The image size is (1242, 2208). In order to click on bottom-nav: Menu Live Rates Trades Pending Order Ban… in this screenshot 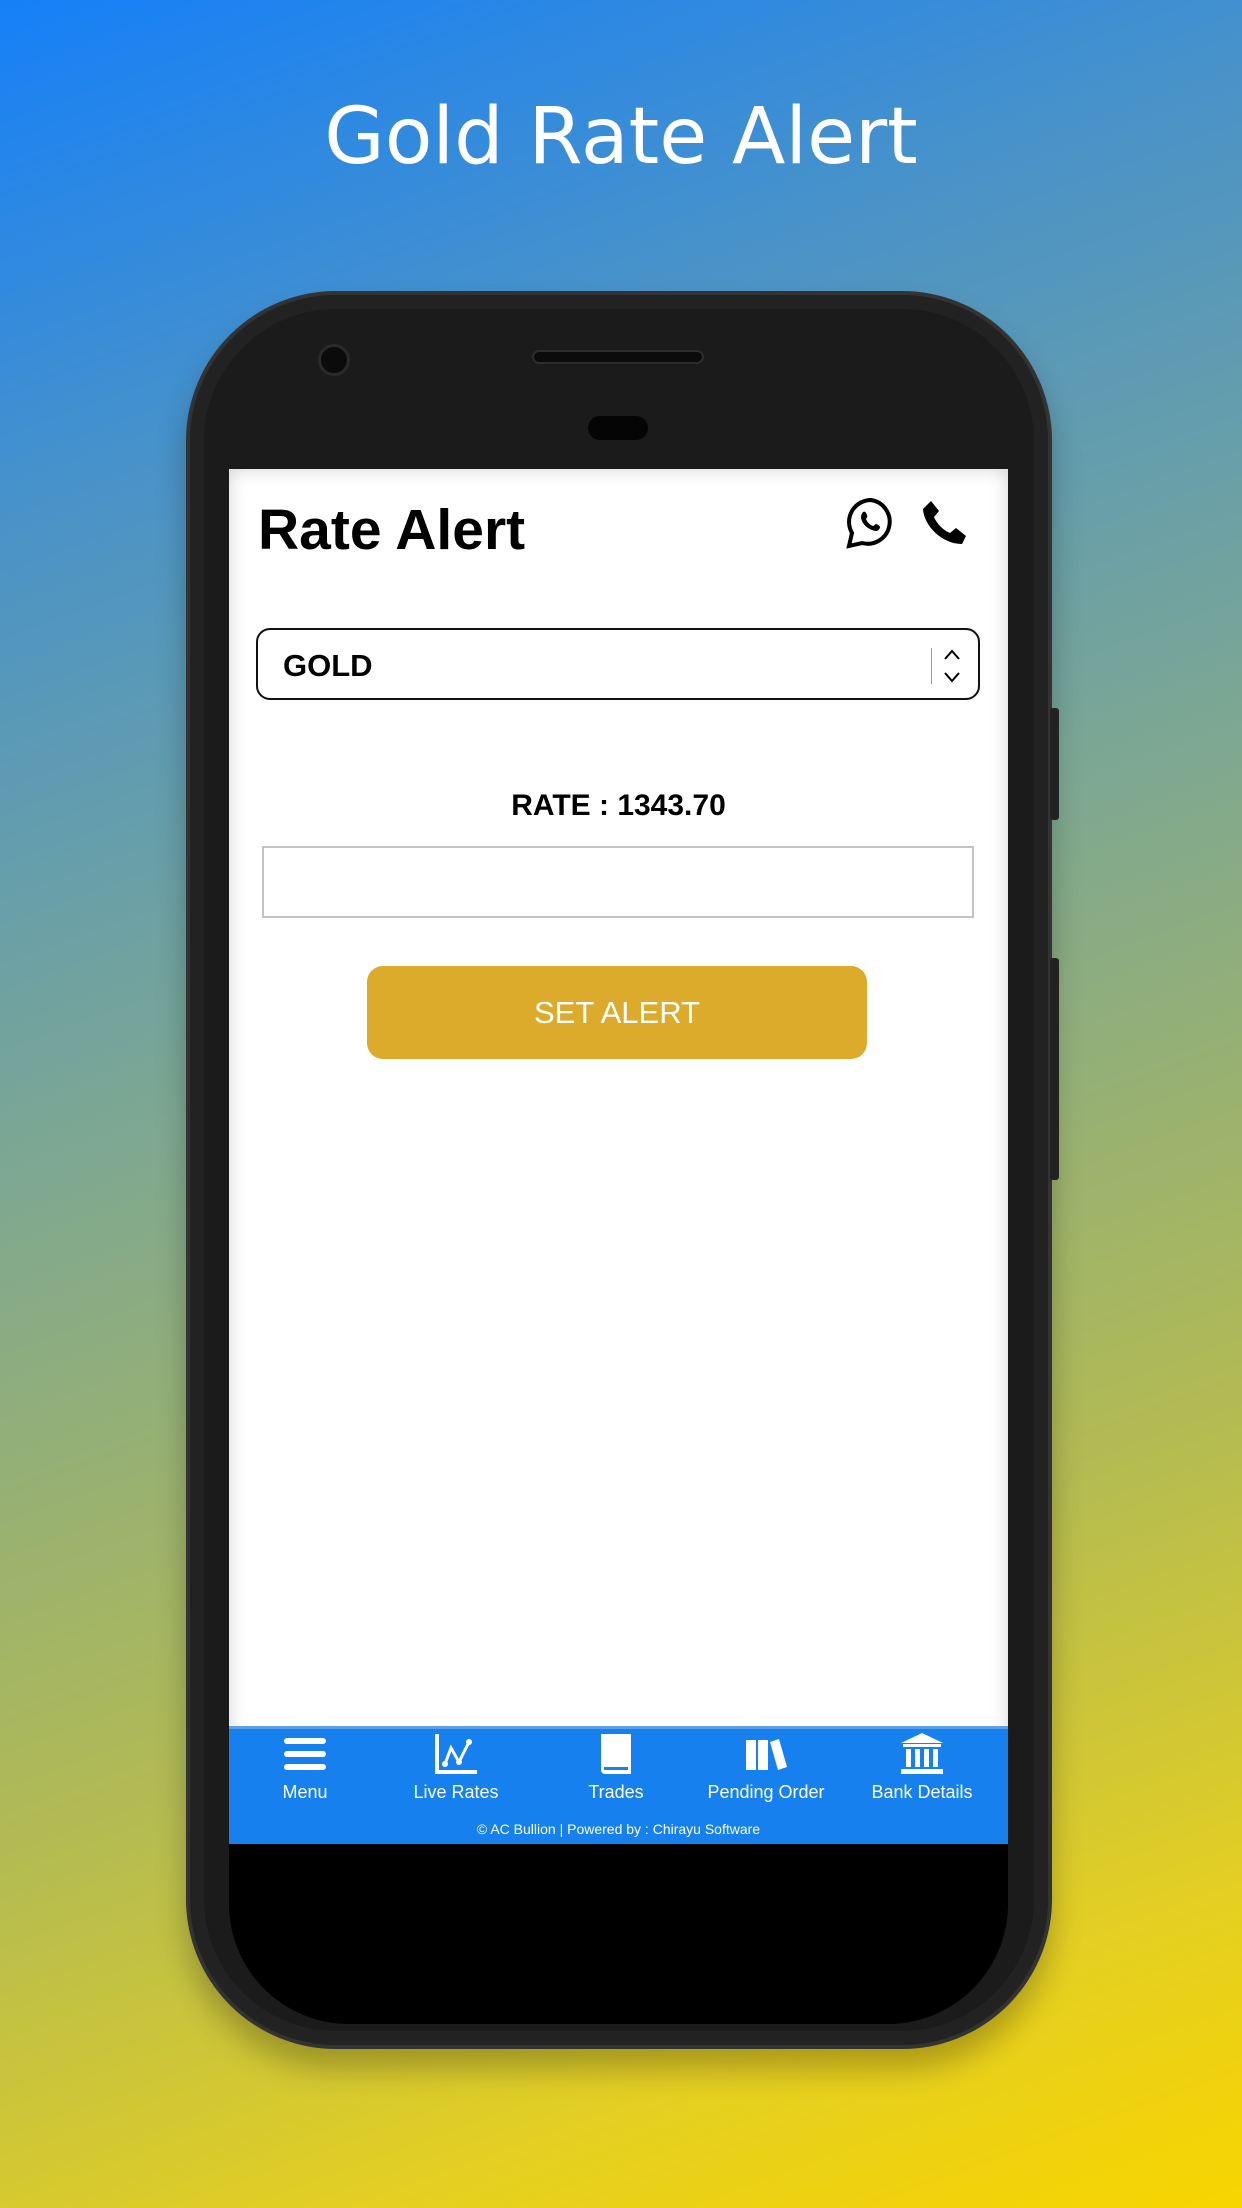, I will do `click(618, 1785)`.